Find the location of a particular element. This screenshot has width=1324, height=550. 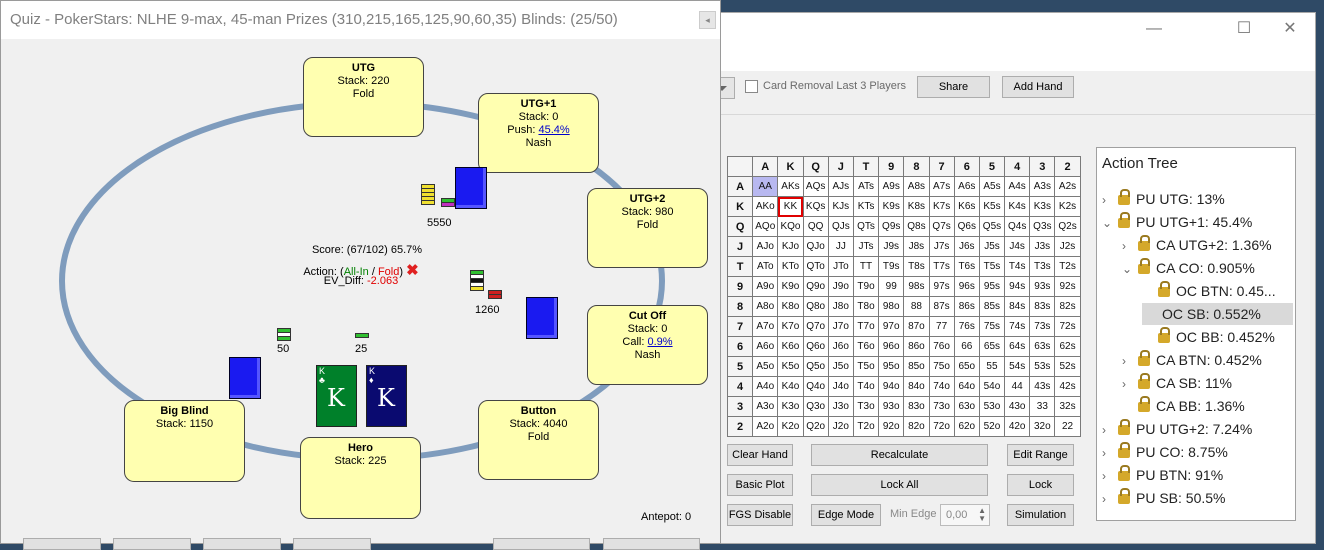

hand-cell: AJo is located at coordinates (765, 246).